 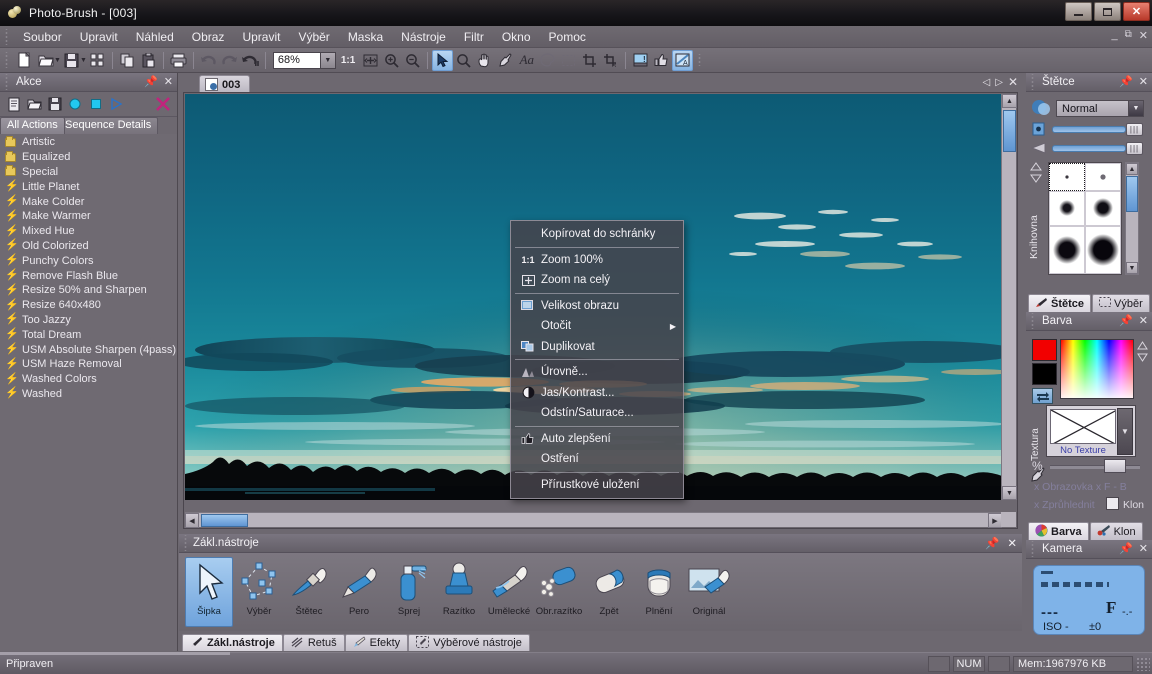 What do you see at coordinates (469, 642) in the screenshot?
I see `tab-vyberove-nastroje: Výběrové nástroje` at bounding box center [469, 642].